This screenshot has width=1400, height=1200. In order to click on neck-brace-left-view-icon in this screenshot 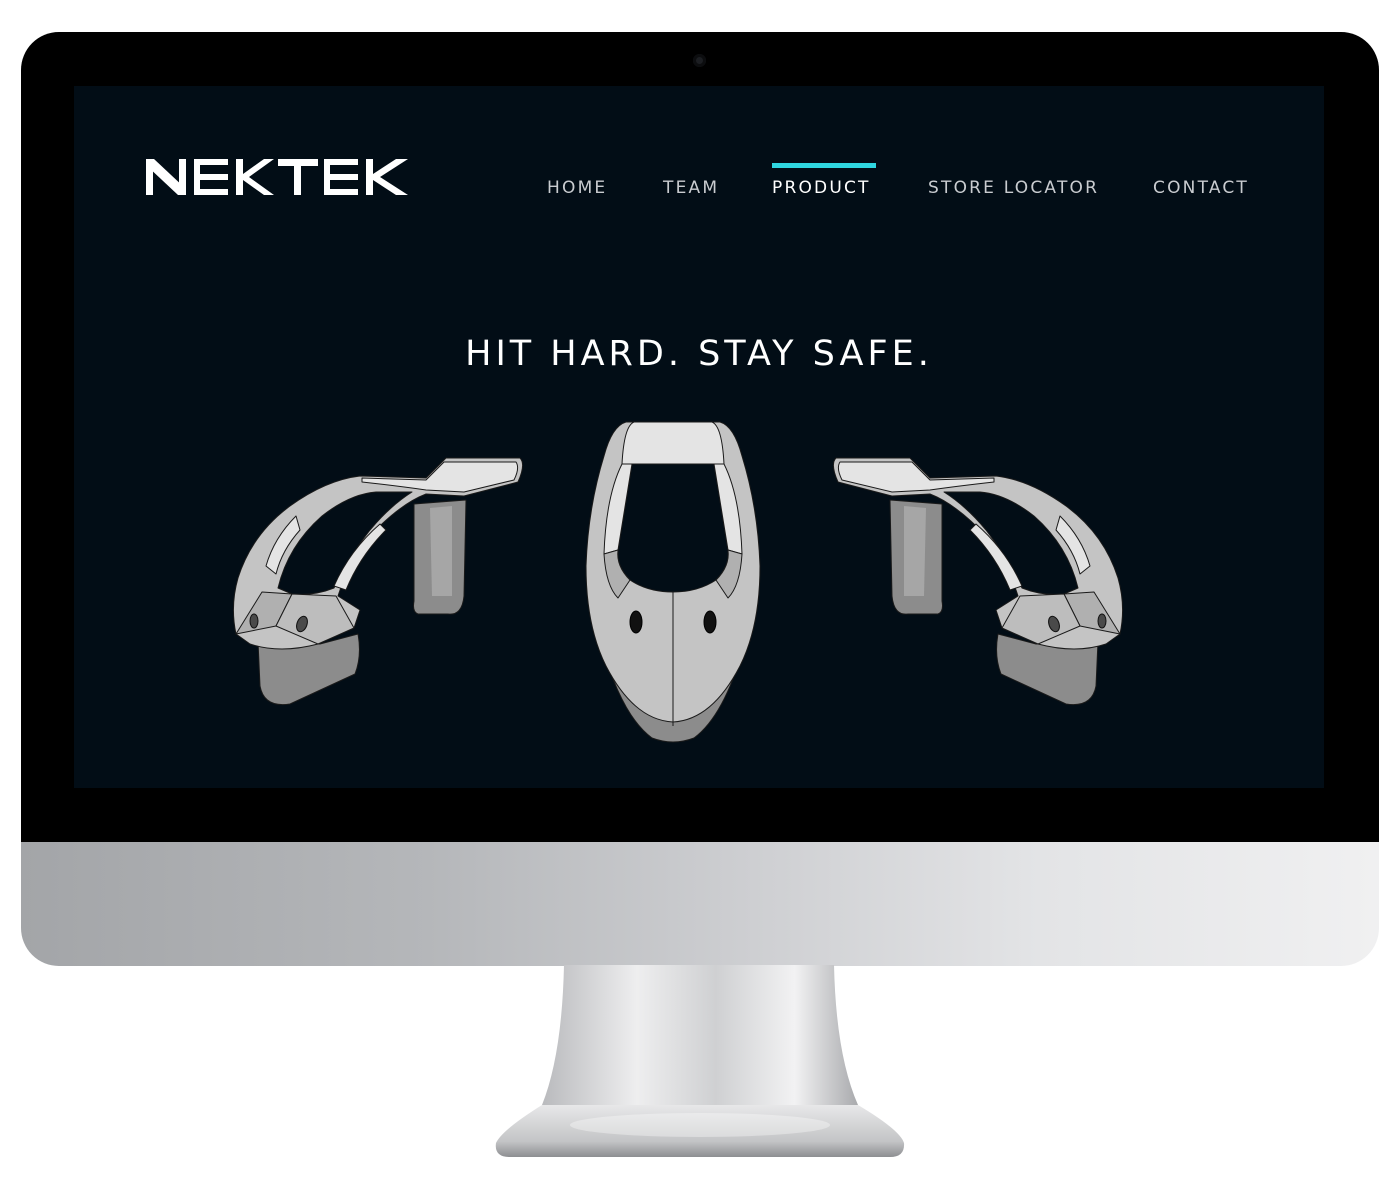, I will do `click(378, 581)`.